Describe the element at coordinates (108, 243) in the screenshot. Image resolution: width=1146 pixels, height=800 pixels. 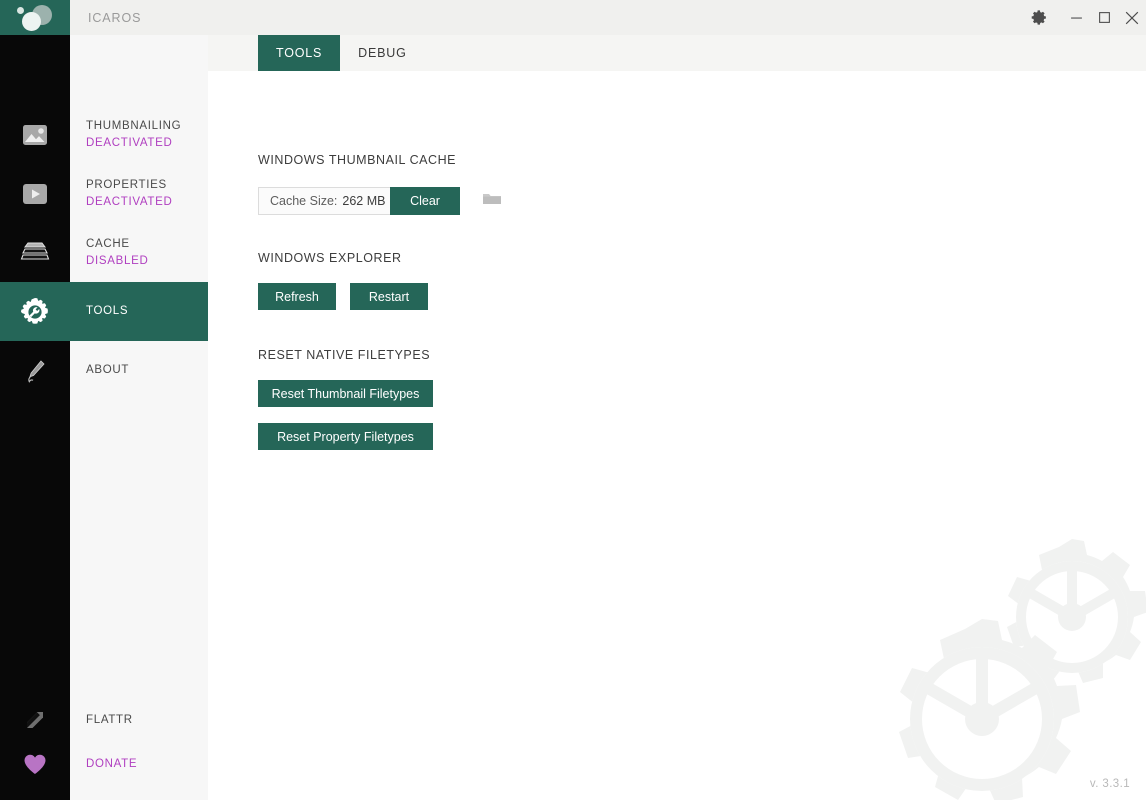
I see `sidebar-item-label: CACHE` at that location.